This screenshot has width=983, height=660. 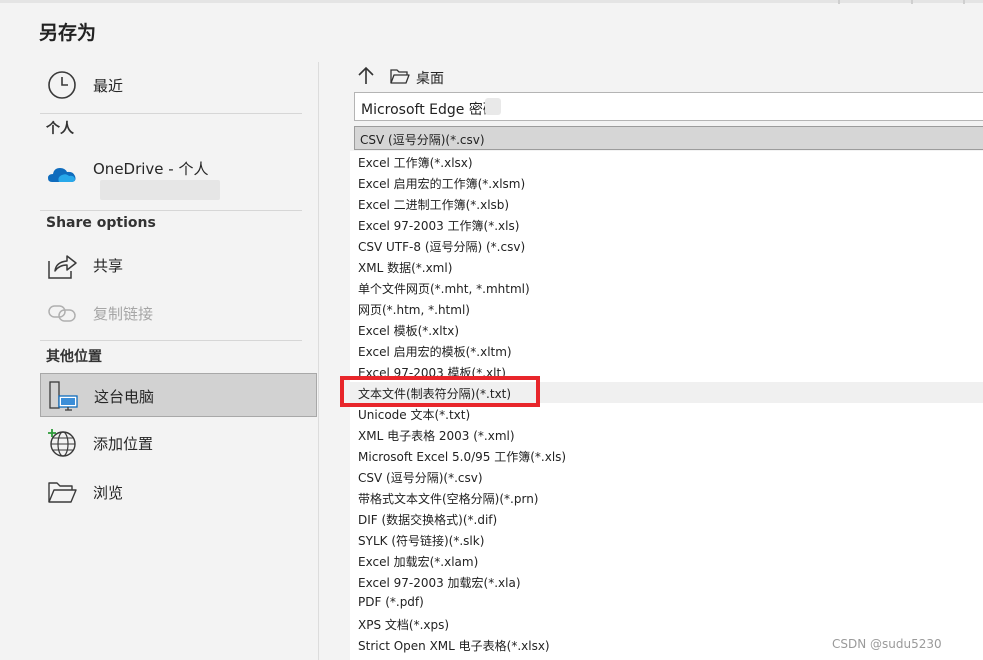 I want to click on open-folder-icon, so click(x=62, y=492).